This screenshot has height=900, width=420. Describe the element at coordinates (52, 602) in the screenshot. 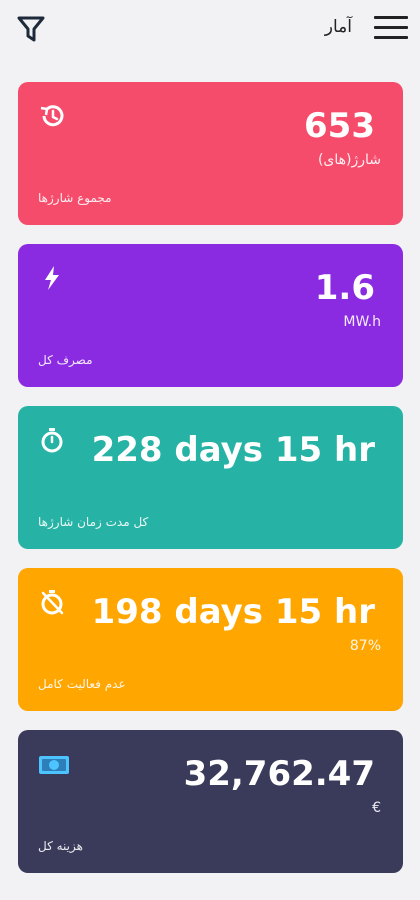

I see `stopwatch-off-icon` at that location.